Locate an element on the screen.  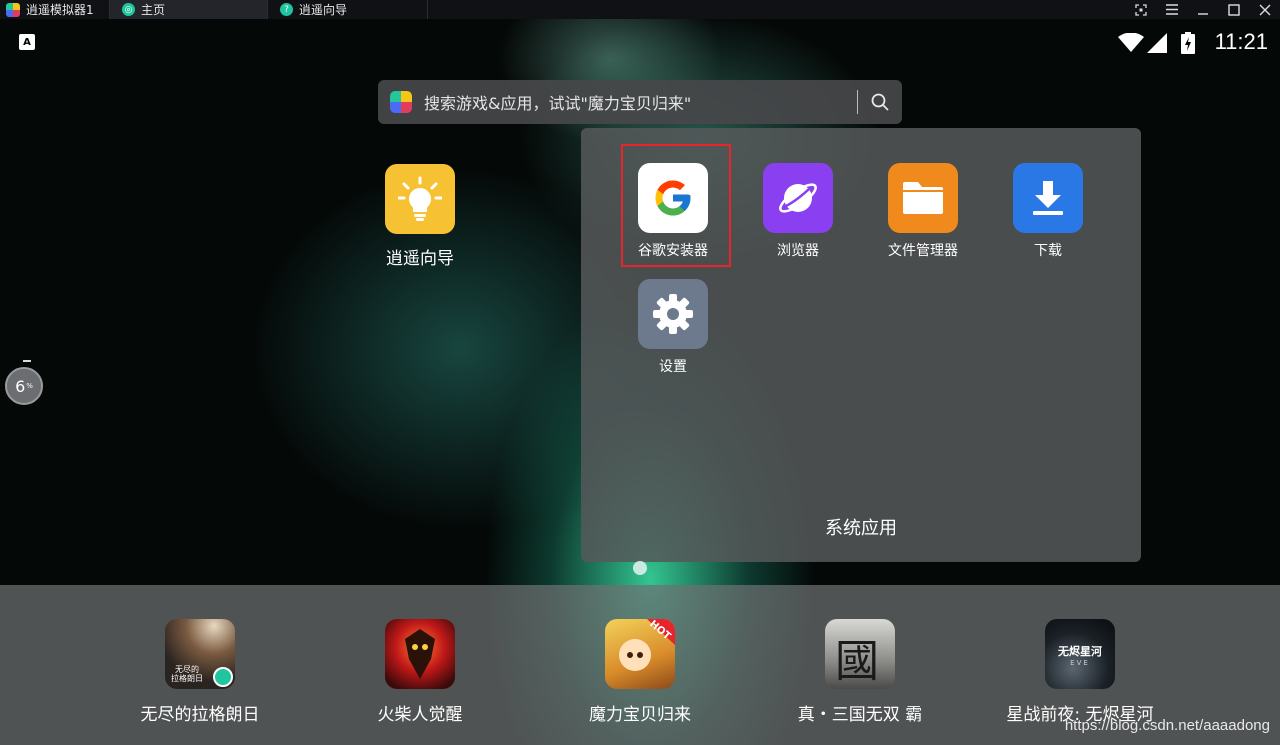
wifi-icon is located at coordinates (1131, 42).